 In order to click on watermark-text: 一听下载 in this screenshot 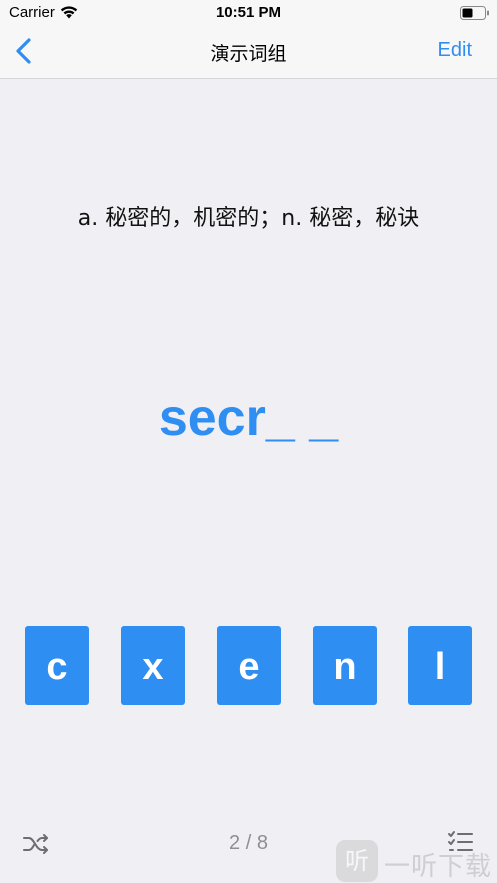, I will do `click(438, 867)`.